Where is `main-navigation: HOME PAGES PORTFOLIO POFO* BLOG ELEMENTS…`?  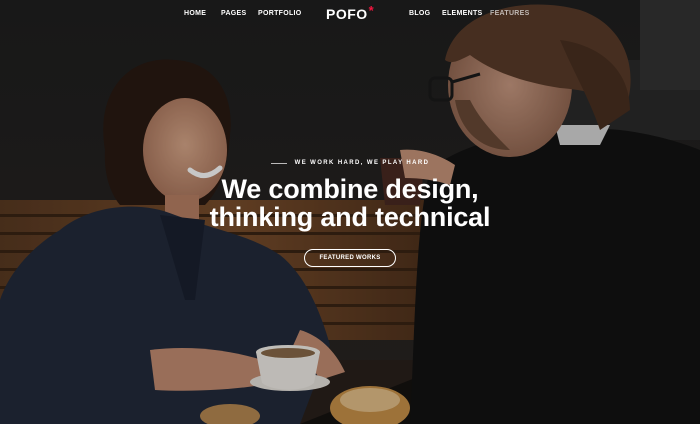
main-navigation: HOME PAGES PORTFOLIO POFO* BLOG ELEMENTS… is located at coordinates (350, 15).